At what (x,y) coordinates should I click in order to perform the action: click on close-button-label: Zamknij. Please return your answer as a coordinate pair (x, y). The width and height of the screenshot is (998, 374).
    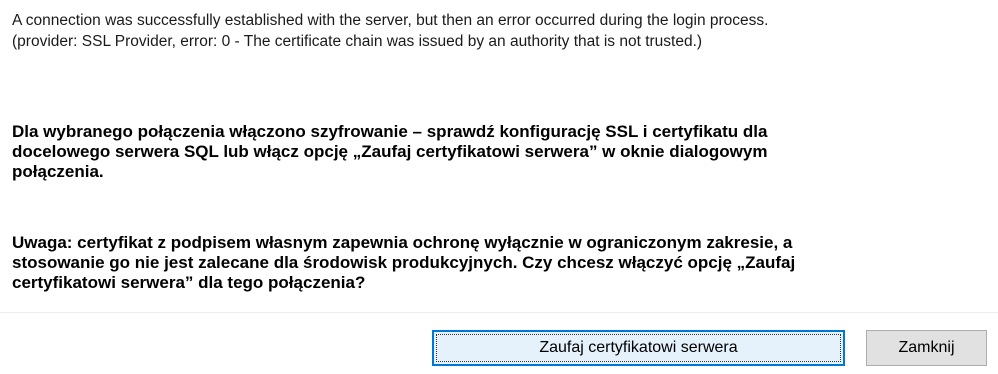
    Looking at the image, I should click on (926, 347).